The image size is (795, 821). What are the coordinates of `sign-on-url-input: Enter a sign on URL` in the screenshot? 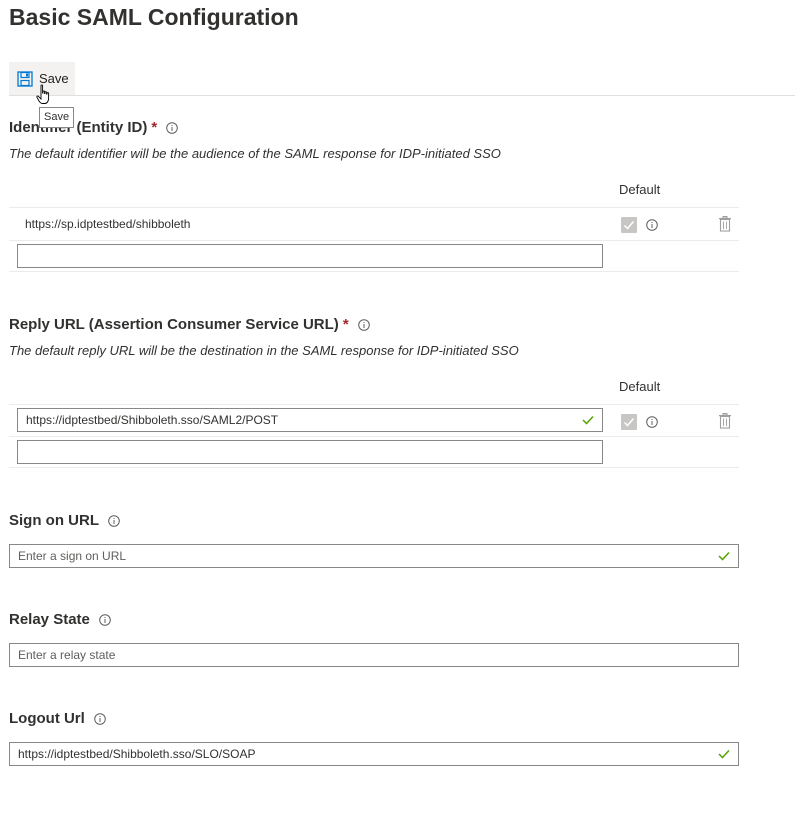 It's located at (374, 556).